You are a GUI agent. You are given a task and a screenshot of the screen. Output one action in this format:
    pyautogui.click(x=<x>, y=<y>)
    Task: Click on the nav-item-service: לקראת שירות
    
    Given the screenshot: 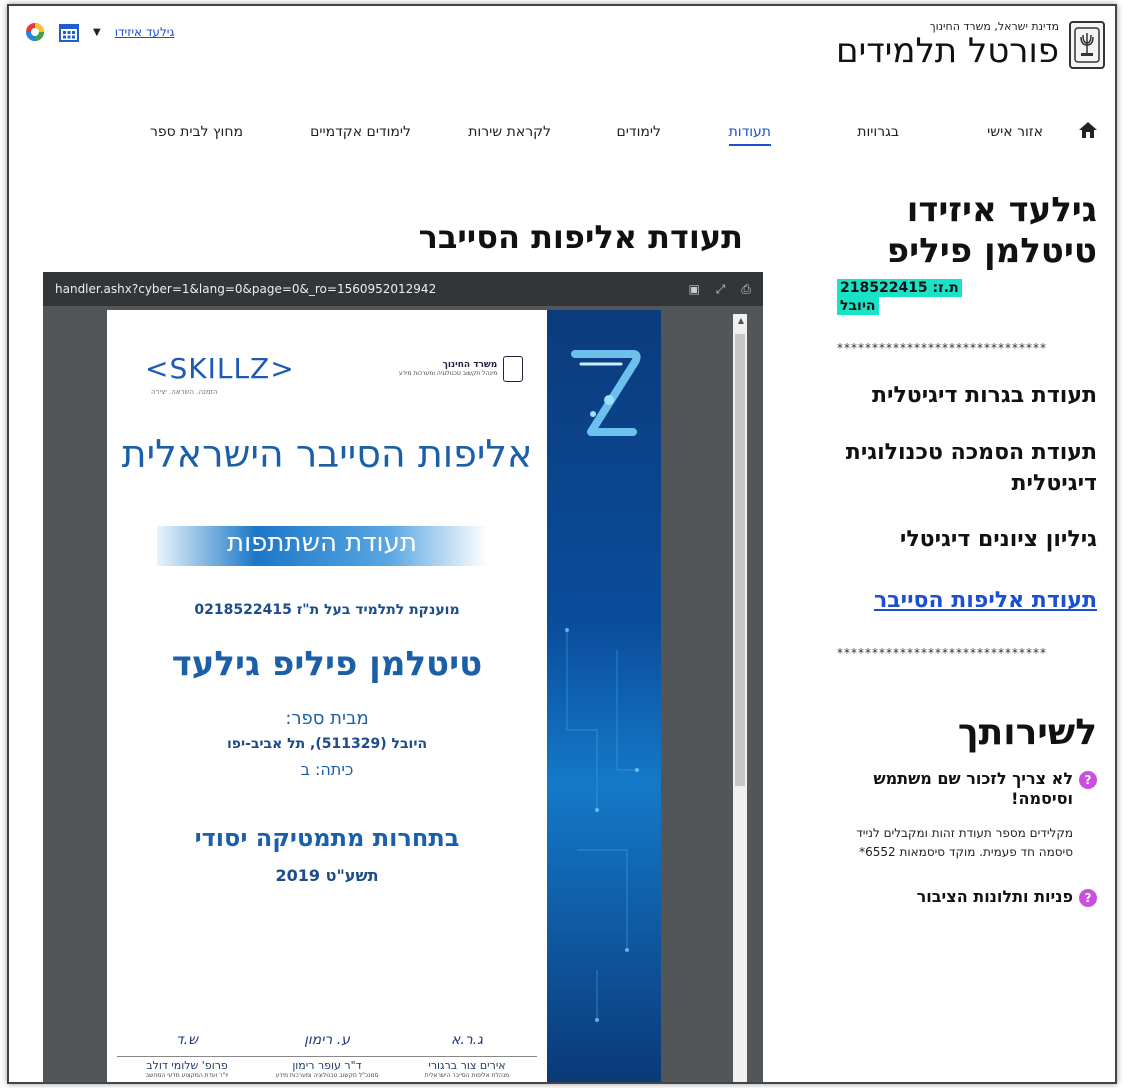 What is the action you would take?
    pyautogui.click(x=509, y=134)
    